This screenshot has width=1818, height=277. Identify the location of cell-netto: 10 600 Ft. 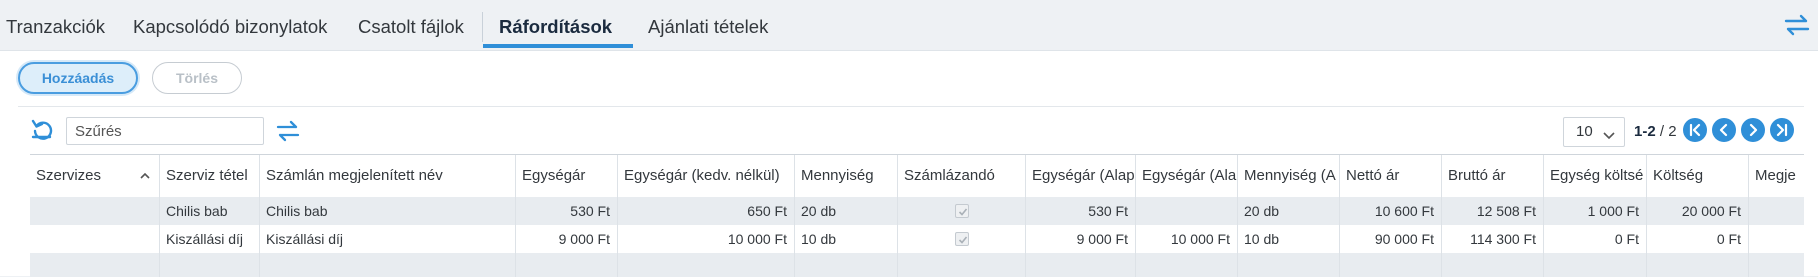
(1391, 211).